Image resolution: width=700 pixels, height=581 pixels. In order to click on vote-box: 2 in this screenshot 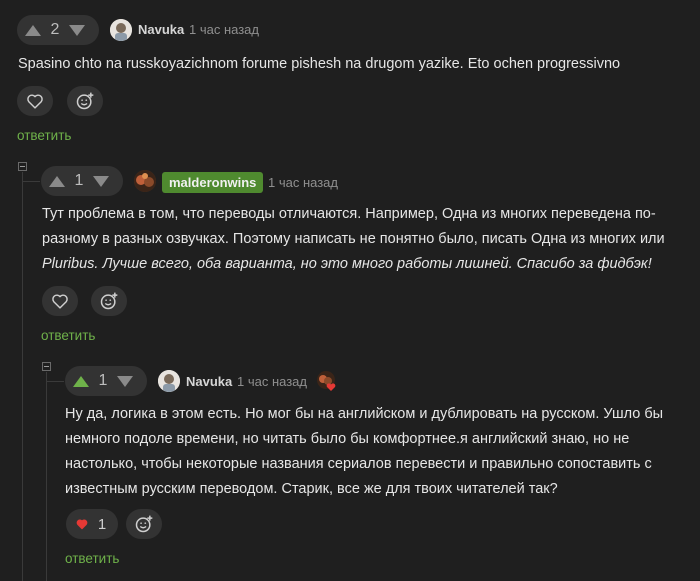, I will do `click(58, 30)`.